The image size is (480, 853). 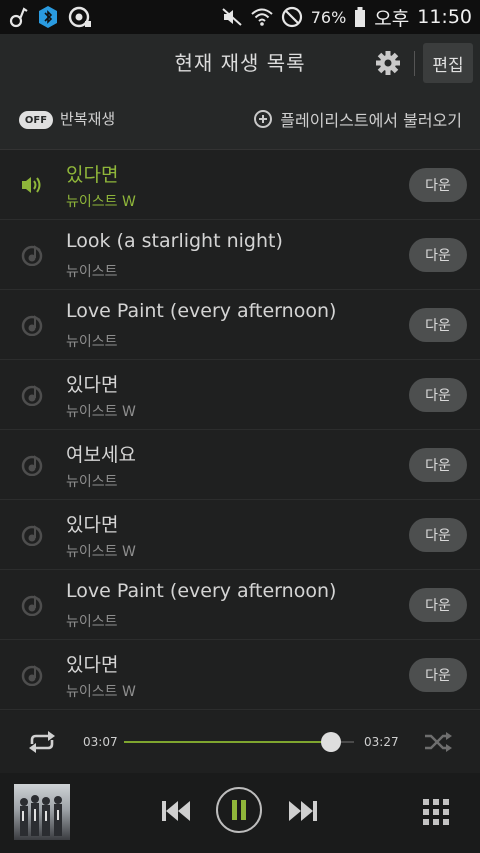 I want to click on battery-percent: 76%, so click(x=328, y=17).